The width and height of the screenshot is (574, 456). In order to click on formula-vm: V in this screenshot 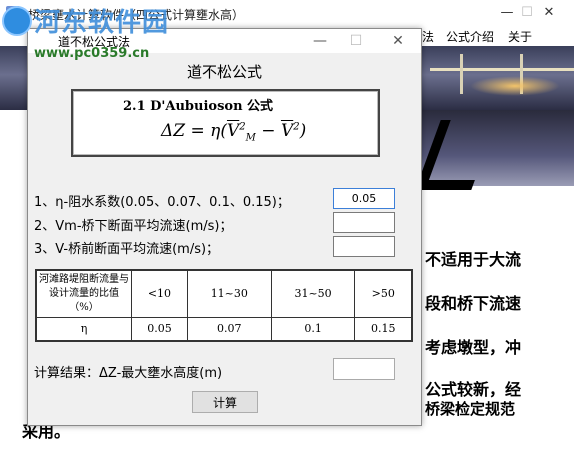, I will do `click(233, 131)`.